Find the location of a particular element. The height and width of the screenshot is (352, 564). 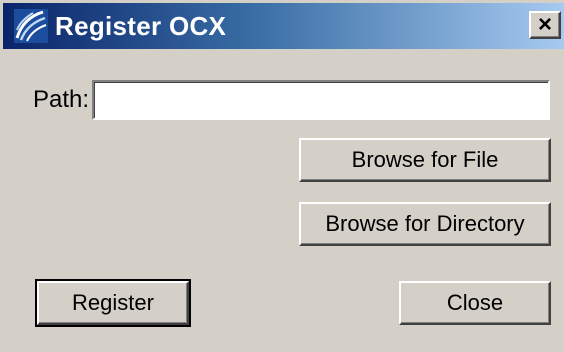

window-title: Register OCX is located at coordinates (141, 25).